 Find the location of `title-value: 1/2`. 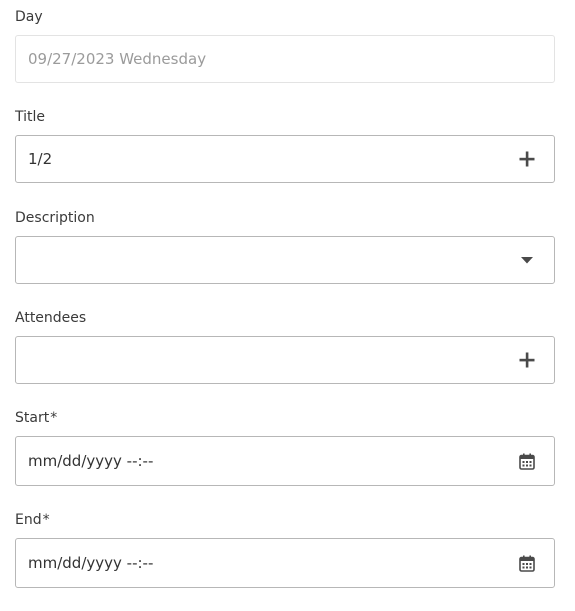

title-value: 1/2 is located at coordinates (40, 159).